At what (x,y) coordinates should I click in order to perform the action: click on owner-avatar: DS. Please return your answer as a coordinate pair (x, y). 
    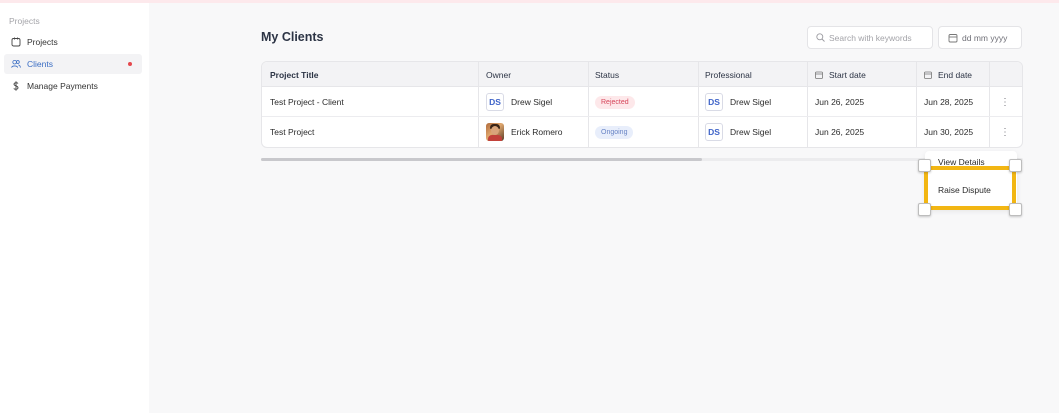
    Looking at the image, I should click on (495, 102).